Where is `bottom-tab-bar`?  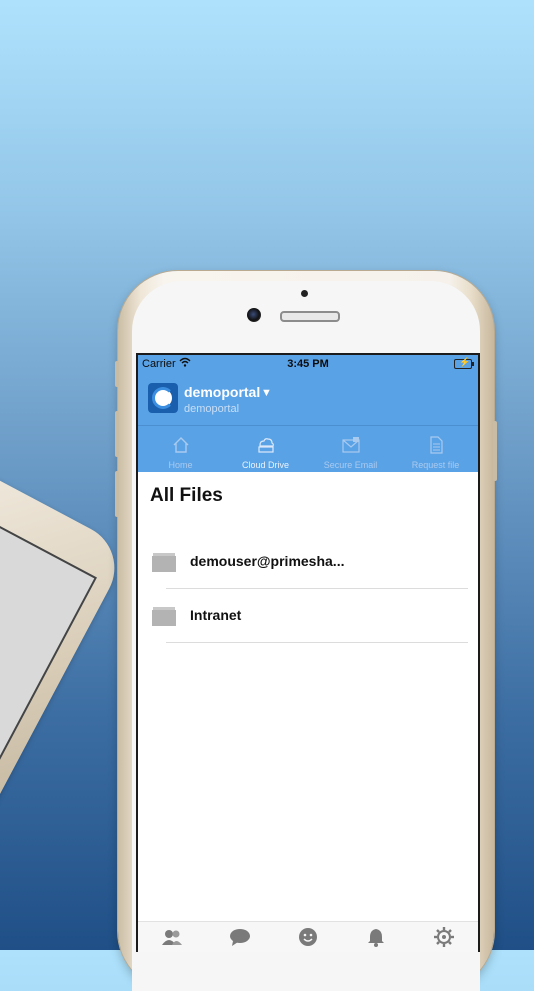 bottom-tab-bar is located at coordinates (308, 936).